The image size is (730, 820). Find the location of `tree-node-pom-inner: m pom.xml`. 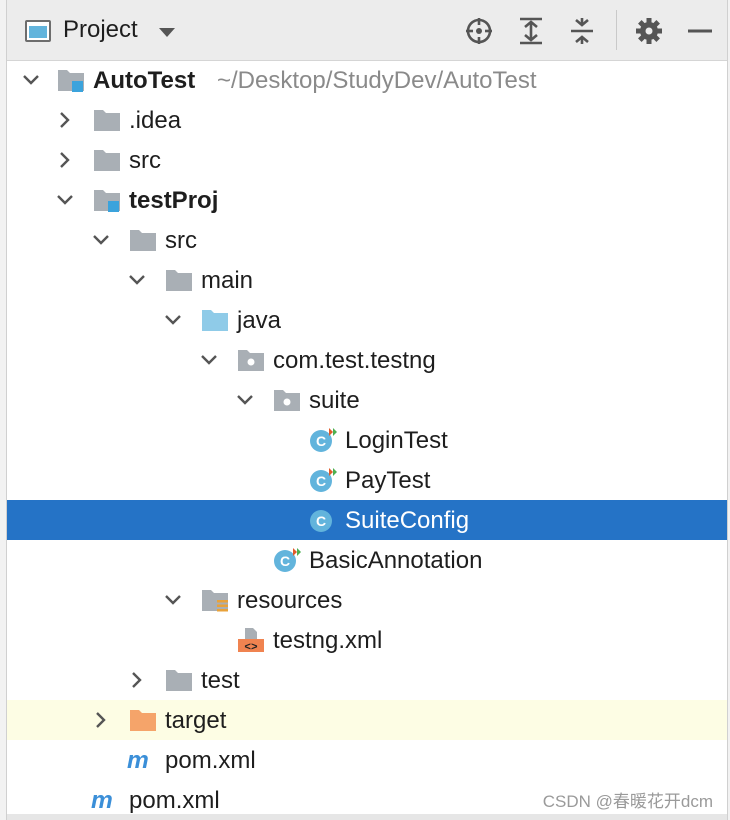

tree-node-pom-inner: m pom.xml is located at coordinates (367, 760).